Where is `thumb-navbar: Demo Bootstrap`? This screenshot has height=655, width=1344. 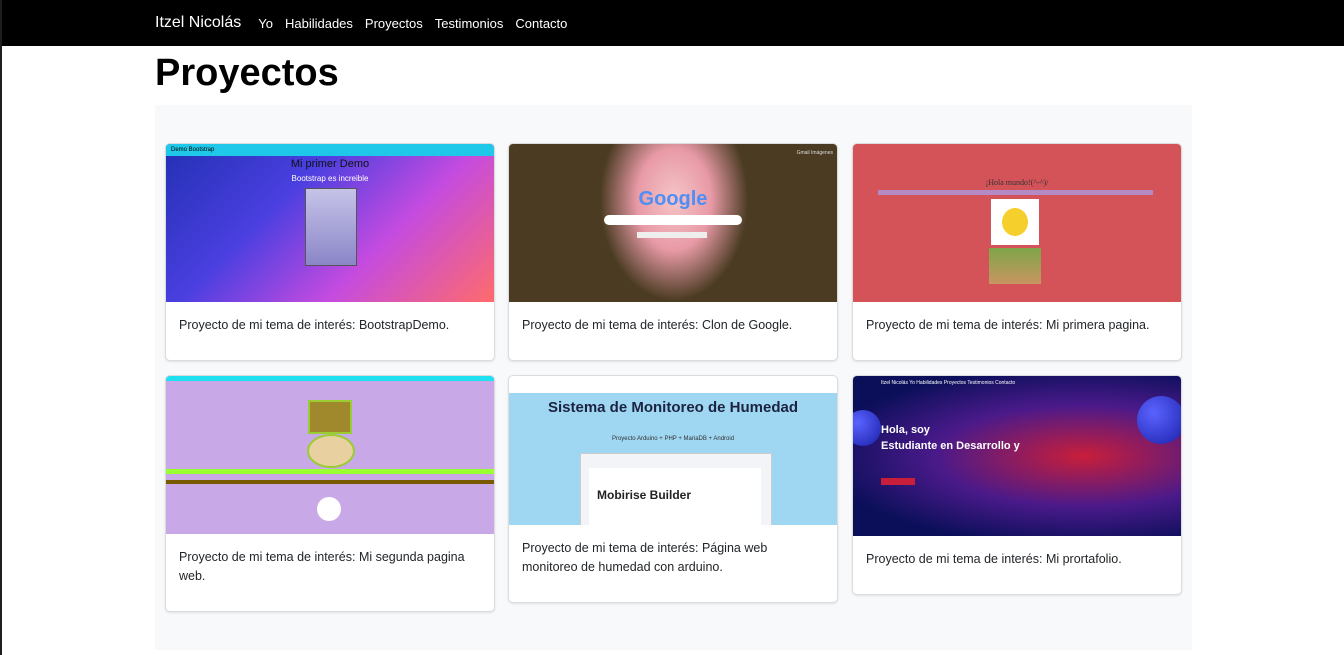 thumb-navbar: Demo Bootstrap is located at coordinates (330, 150).